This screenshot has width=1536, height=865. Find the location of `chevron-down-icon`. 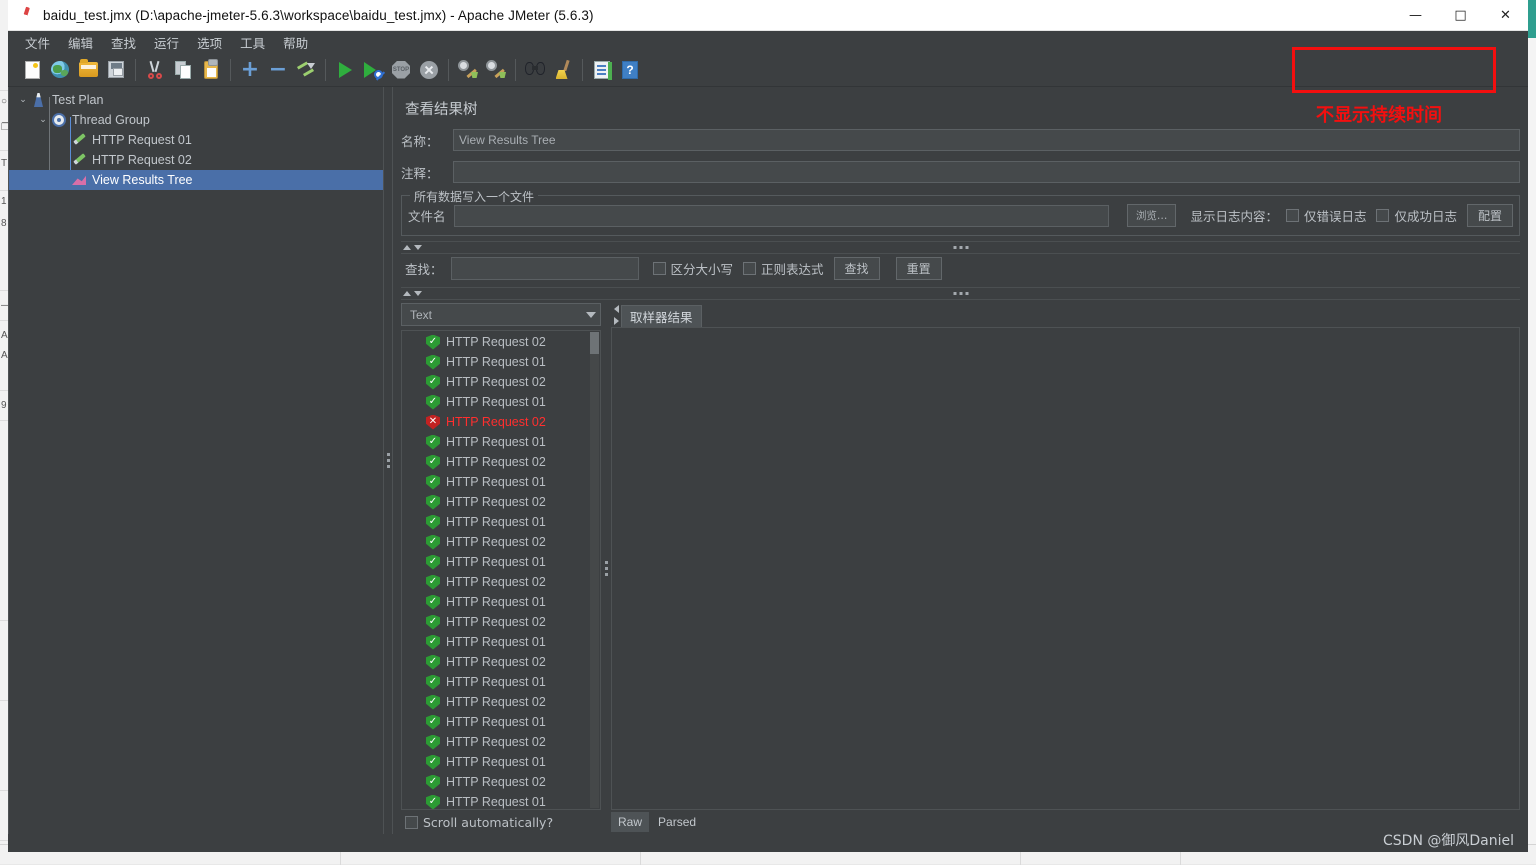

chevron-down-icon is located at coordinates (591, 315).